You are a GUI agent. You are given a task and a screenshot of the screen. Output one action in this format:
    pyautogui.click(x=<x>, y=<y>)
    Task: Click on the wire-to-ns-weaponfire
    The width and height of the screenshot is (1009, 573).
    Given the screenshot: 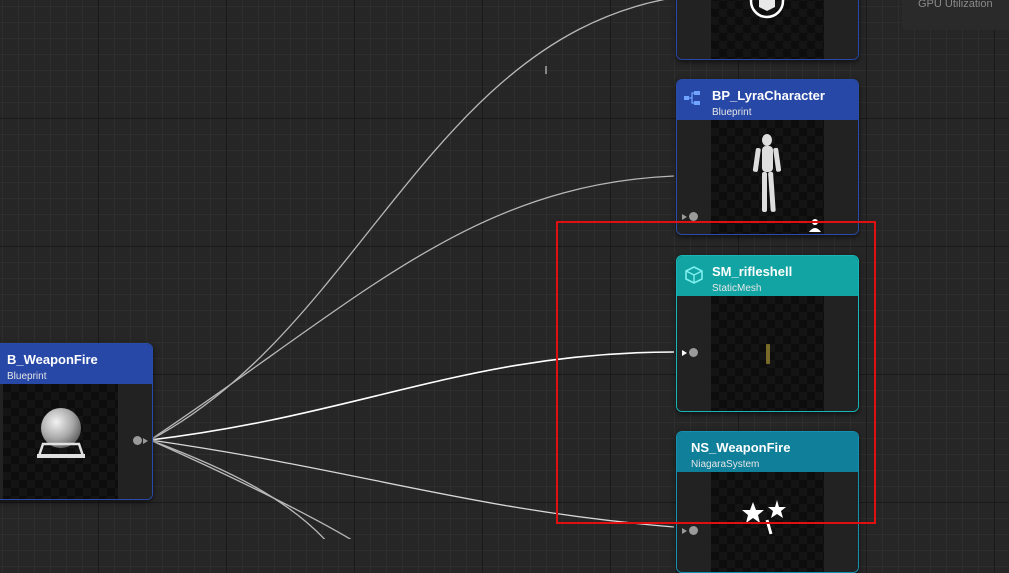 What is the action you would take?
    pyautogui.click(x=412, y=483)
    